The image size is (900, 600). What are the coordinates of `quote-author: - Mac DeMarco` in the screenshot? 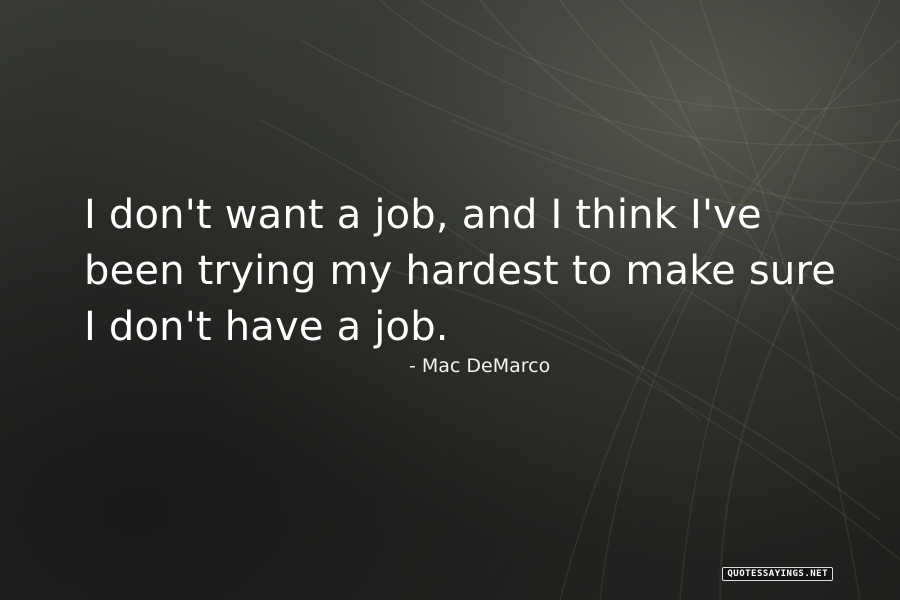 It's located at (480, 366).